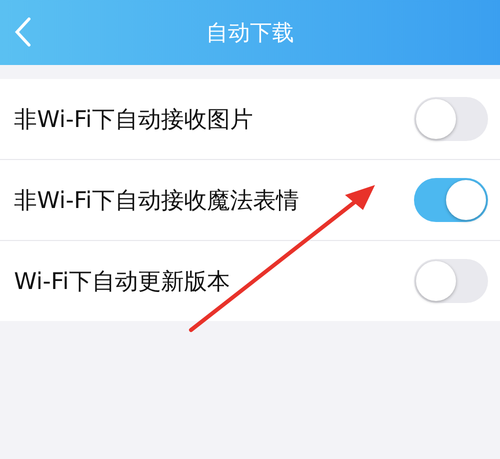 The height and width of the screenshot is (459, 500). Describe the element at coordinates (156, 201) in the screenshot. I see `setting-label: 非Wi-Fi下自动接收魔法表情` at that location.